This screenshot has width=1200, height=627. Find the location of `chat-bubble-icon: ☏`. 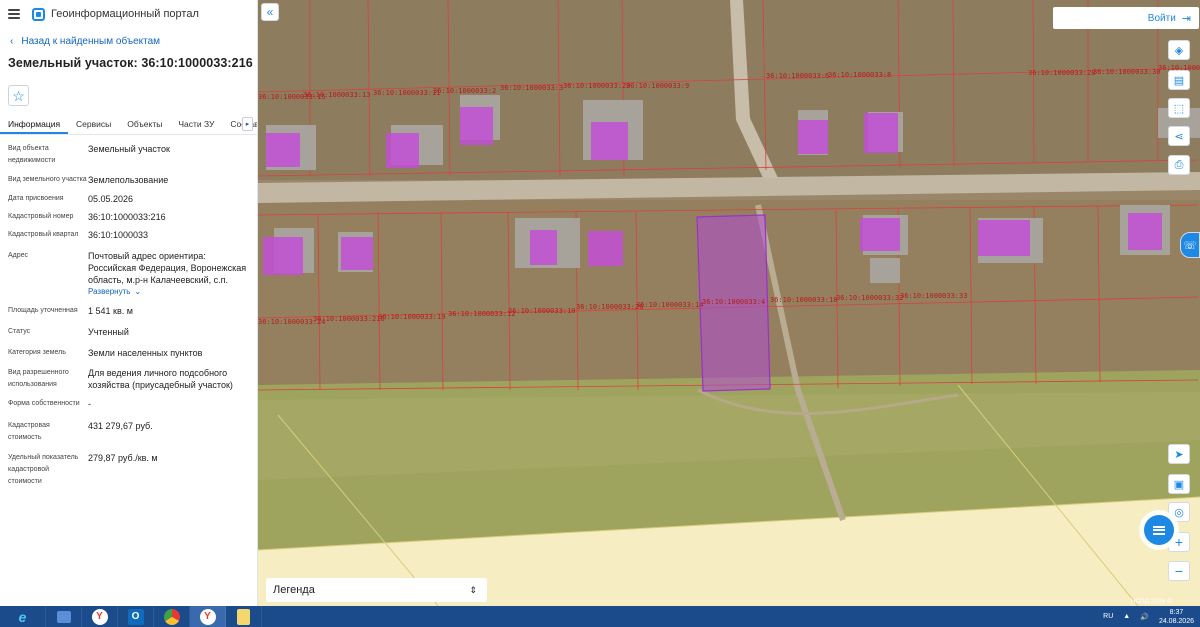

chat-bubble-icon: ☏ is located at coordinates (1190, 245).